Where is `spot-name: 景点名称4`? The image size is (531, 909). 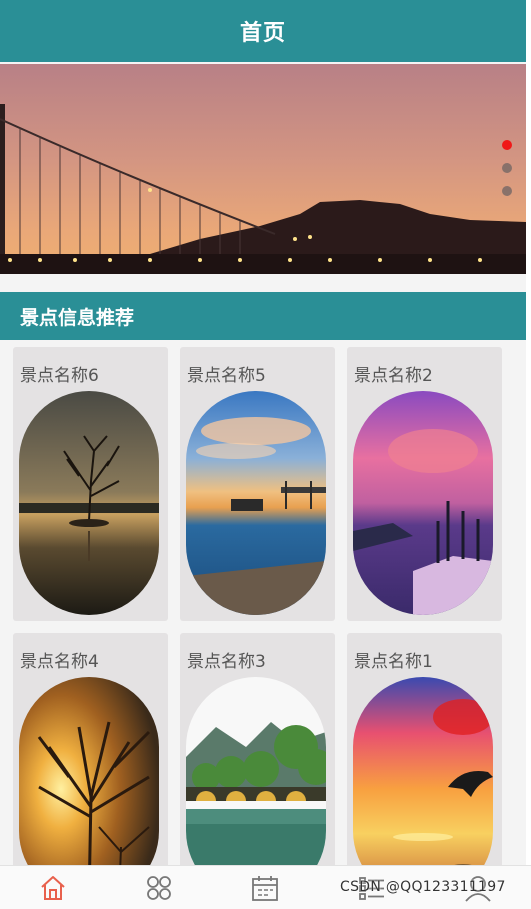 spot-name: 景点名称4 is located at coordinates (59, 662).